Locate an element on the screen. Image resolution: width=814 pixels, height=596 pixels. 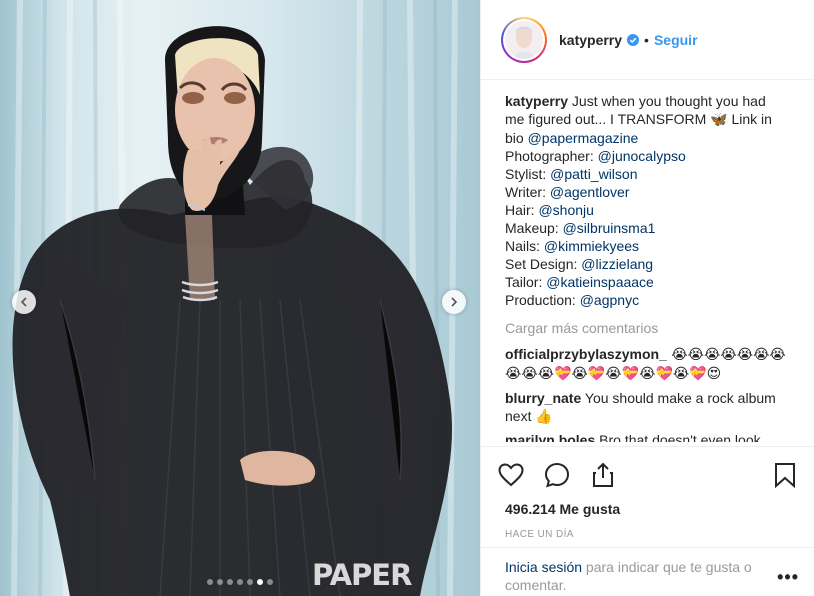
credit-label: Tailor: is located at coordinates (526, 282).